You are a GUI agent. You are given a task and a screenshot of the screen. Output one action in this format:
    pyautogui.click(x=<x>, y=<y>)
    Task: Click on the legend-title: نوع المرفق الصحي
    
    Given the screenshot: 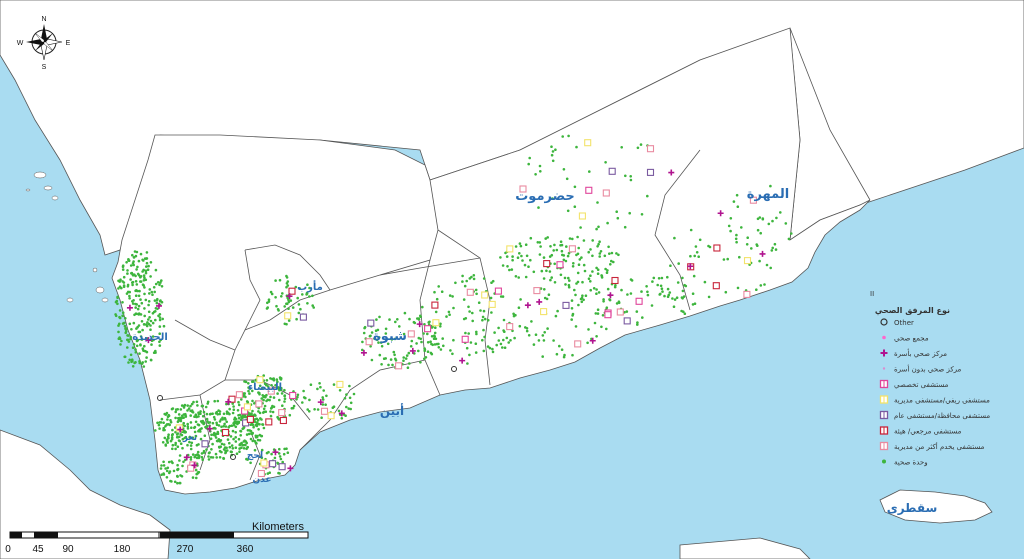 What is the action you would take?
    pyautogui.click(x=912, y=310)
    